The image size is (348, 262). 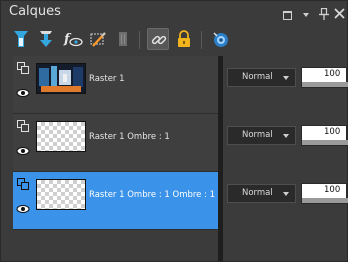 What do you see at coordinates (306, 15) in the screenshot?
I see `panel-menu-icon` at bounding box center [306, 15].